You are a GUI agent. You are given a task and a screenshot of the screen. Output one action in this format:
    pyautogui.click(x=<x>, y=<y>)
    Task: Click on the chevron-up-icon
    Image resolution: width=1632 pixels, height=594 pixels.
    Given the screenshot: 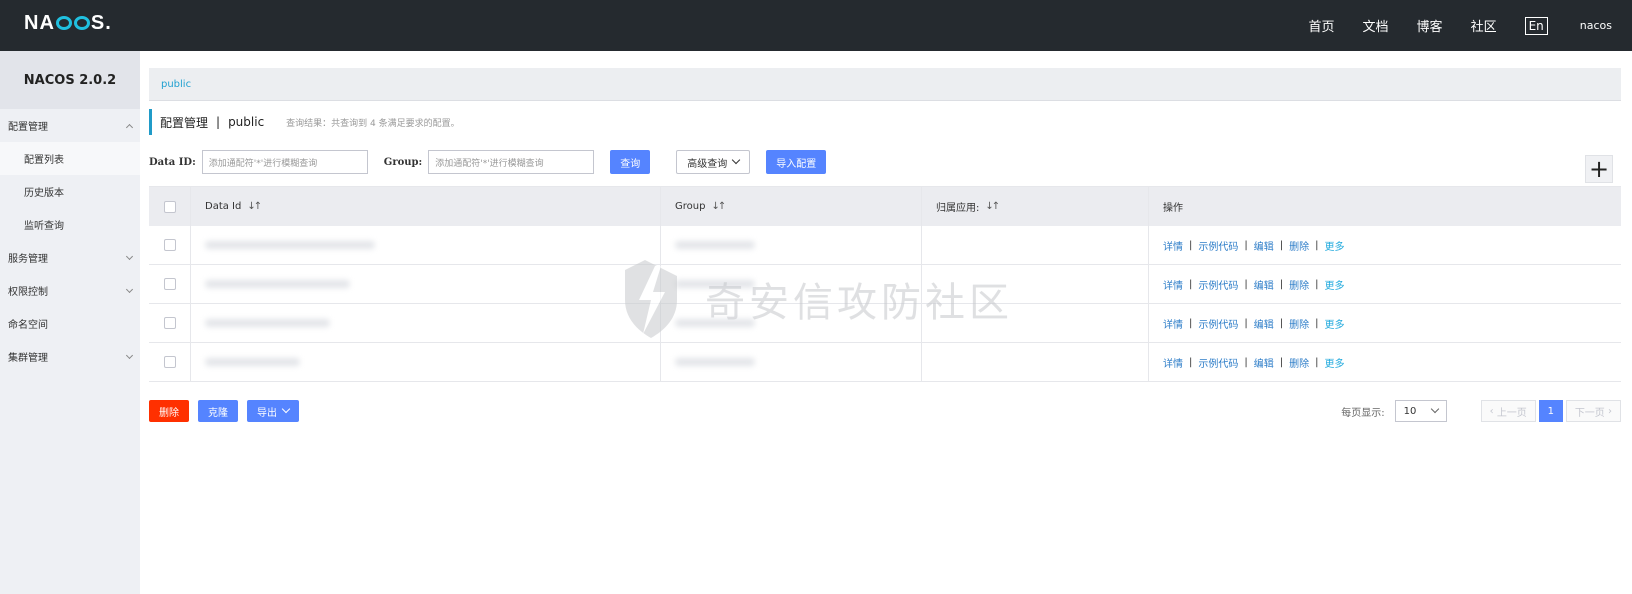 What is the action you would take?
    pyautogui.click(x=129, y=127)
    